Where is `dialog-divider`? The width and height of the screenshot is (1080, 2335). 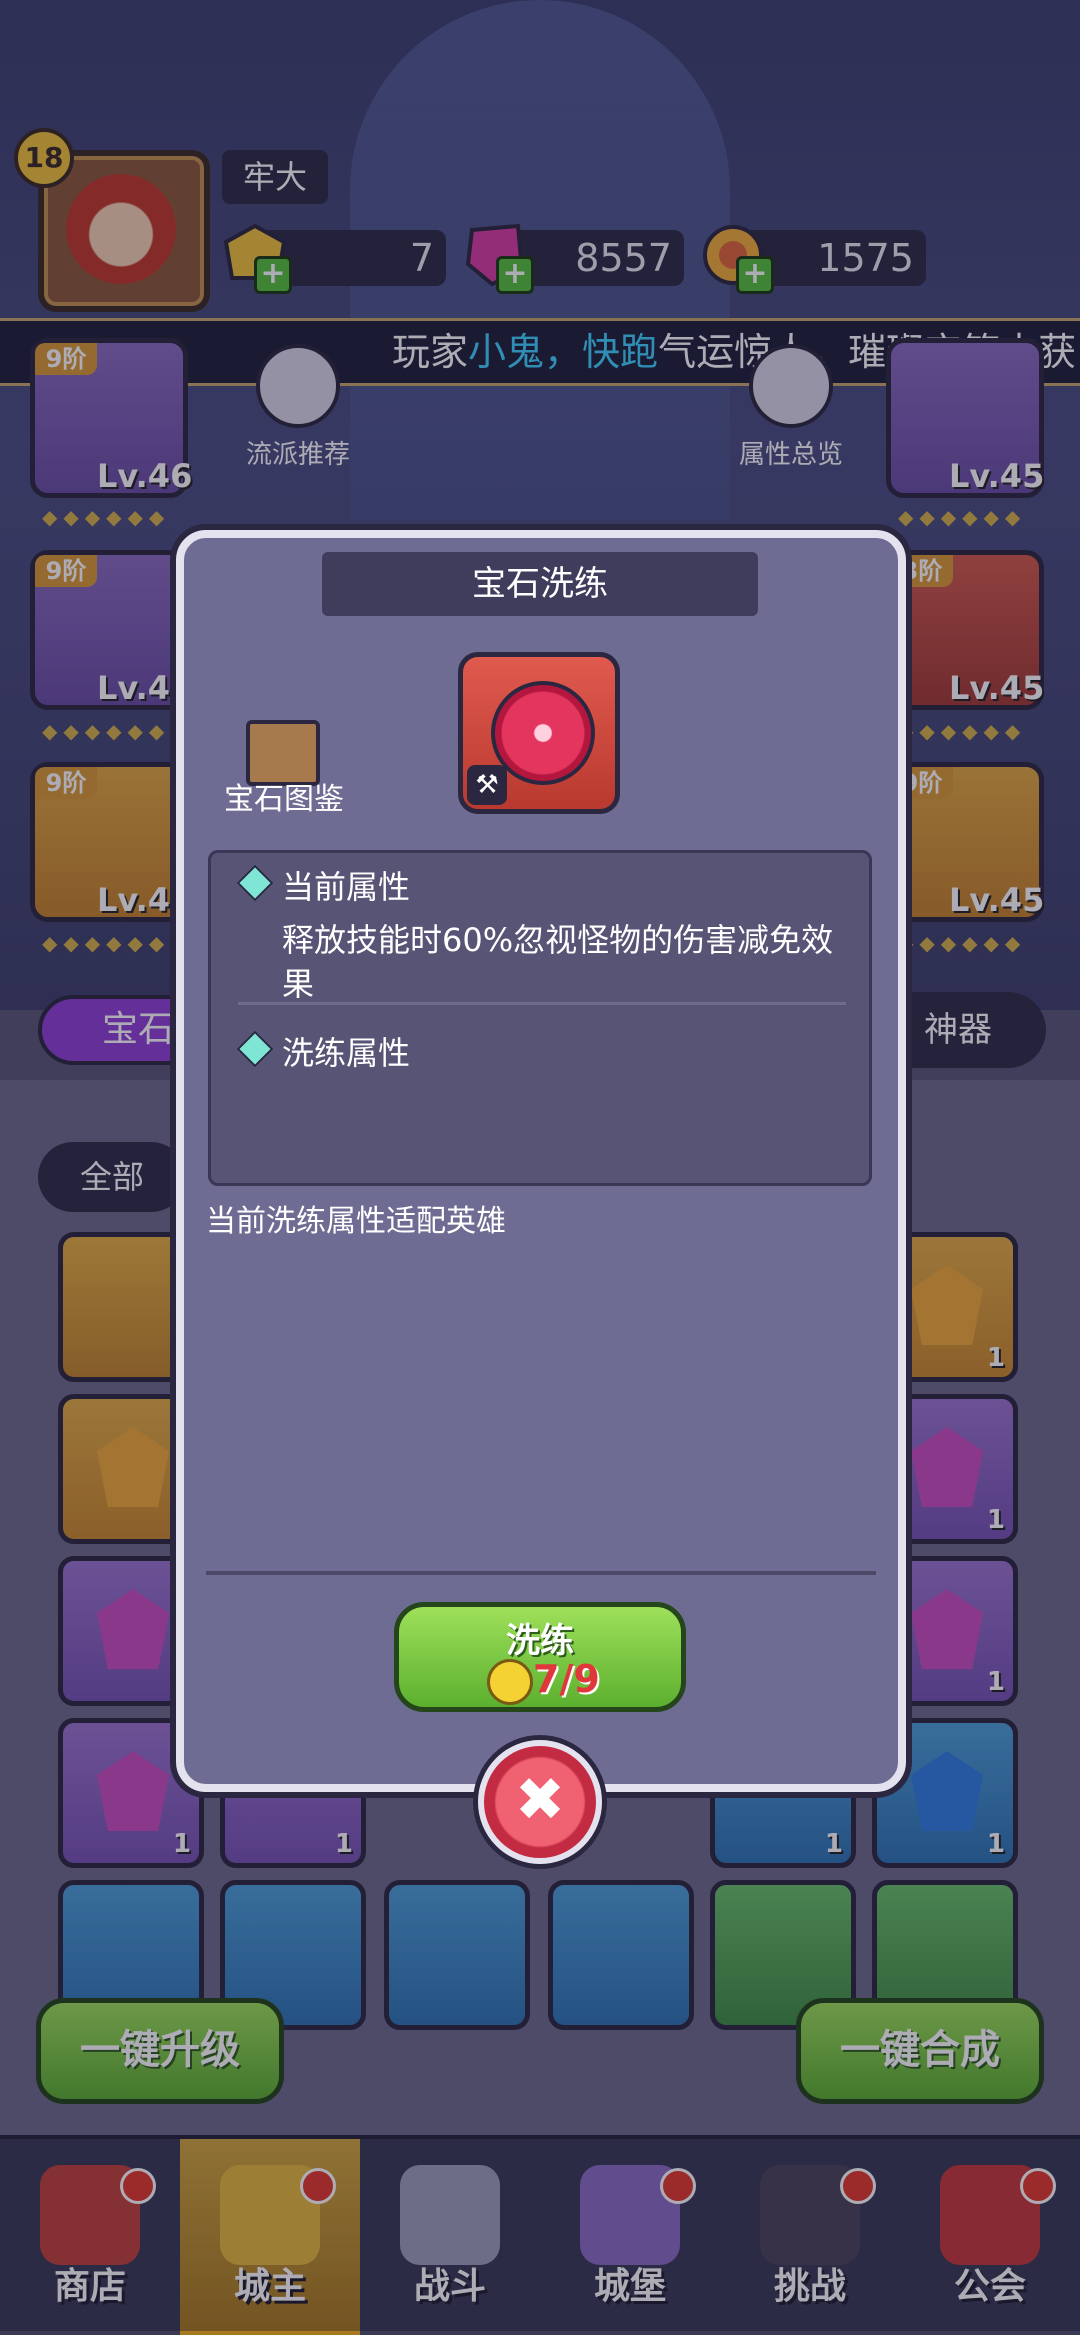
dialog-divider is located at coordinates (541, 1573).